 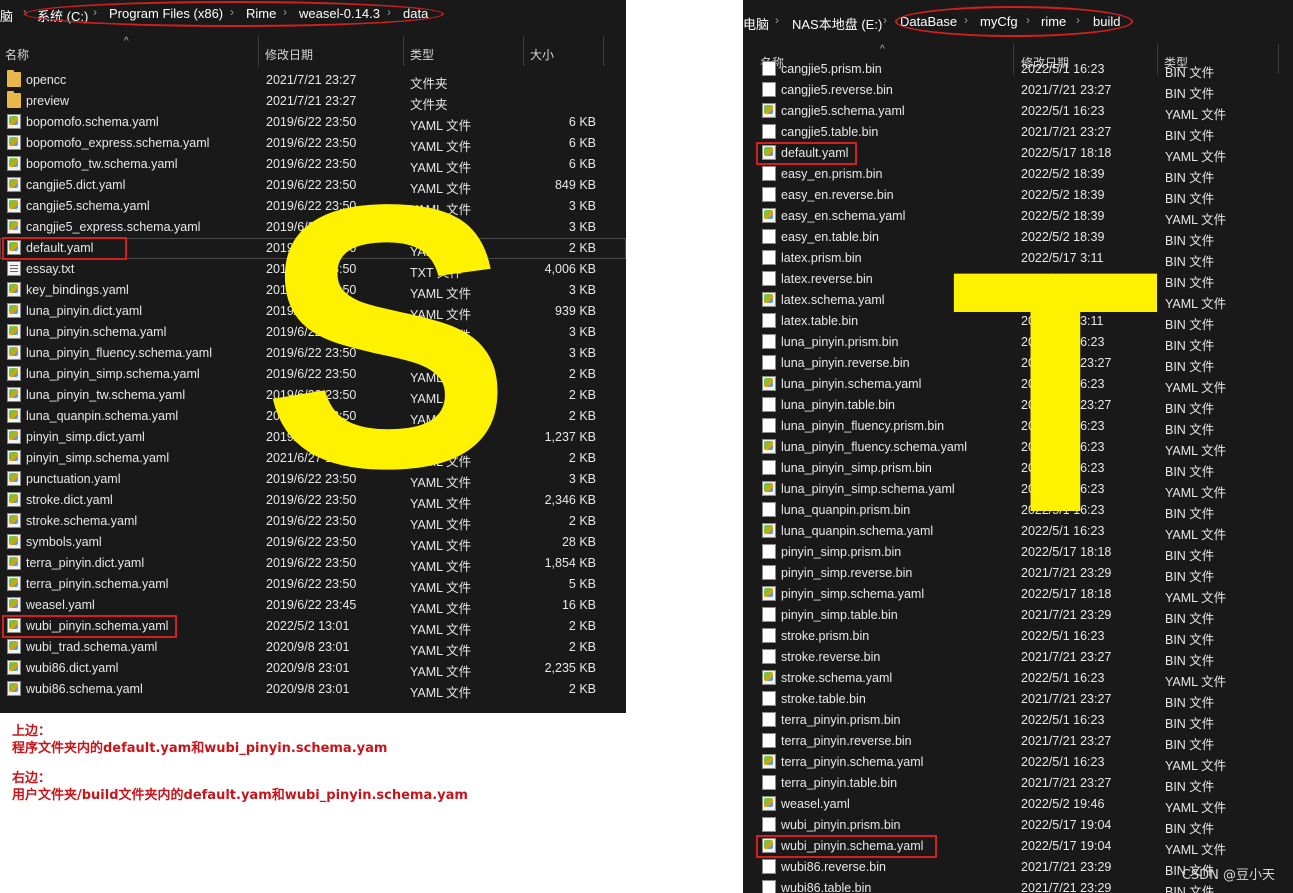 I want to click on file-row: stroke.table.bin 2021/7/21 23:27 BIN 文件, so click(x=1018, y=699).